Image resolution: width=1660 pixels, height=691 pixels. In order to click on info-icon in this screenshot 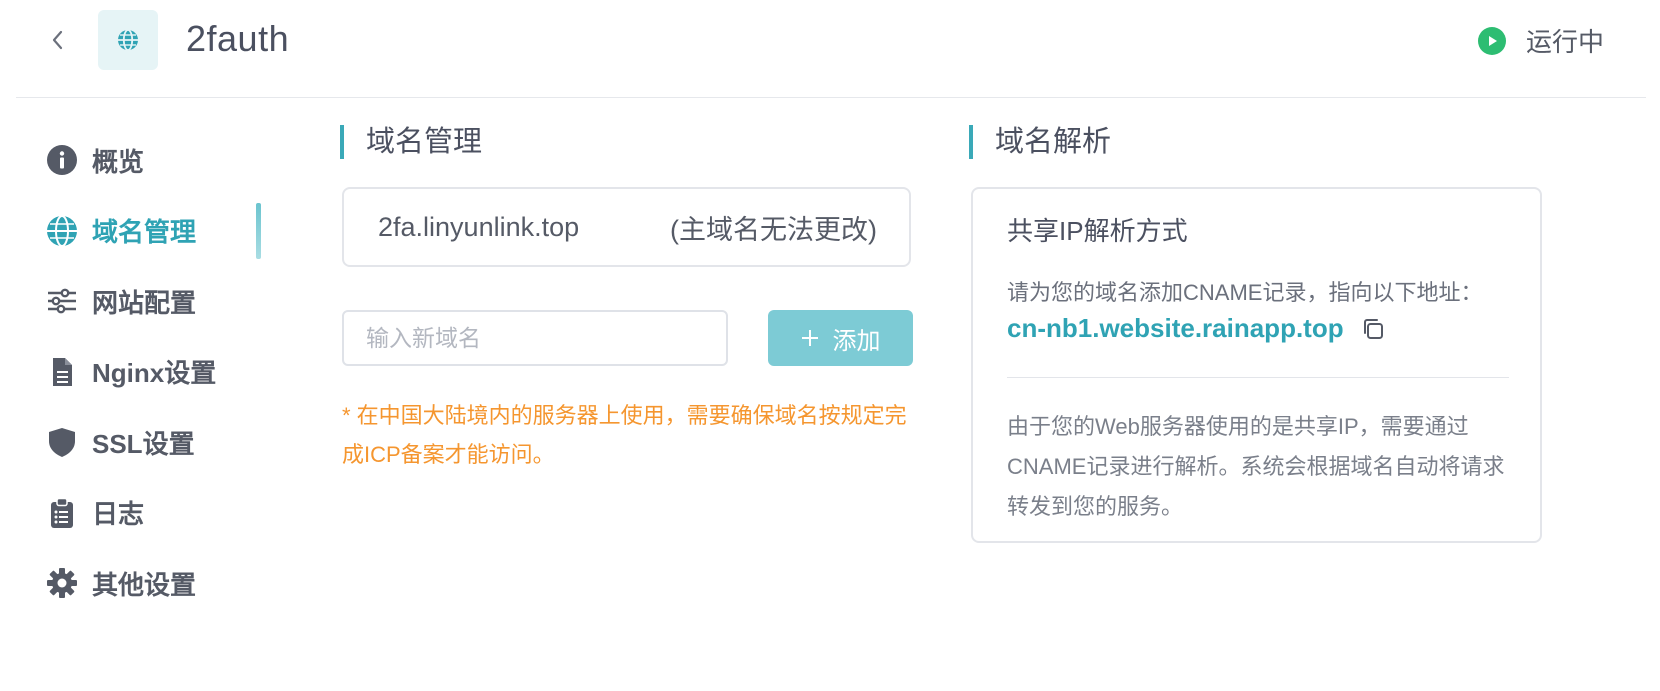, I will do `click(62, 160)`.